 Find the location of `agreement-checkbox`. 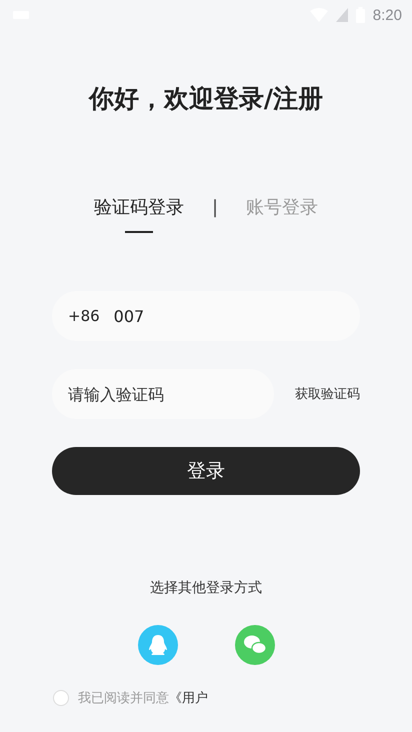

agreement-checkbox is located at coordinates (61, 698).